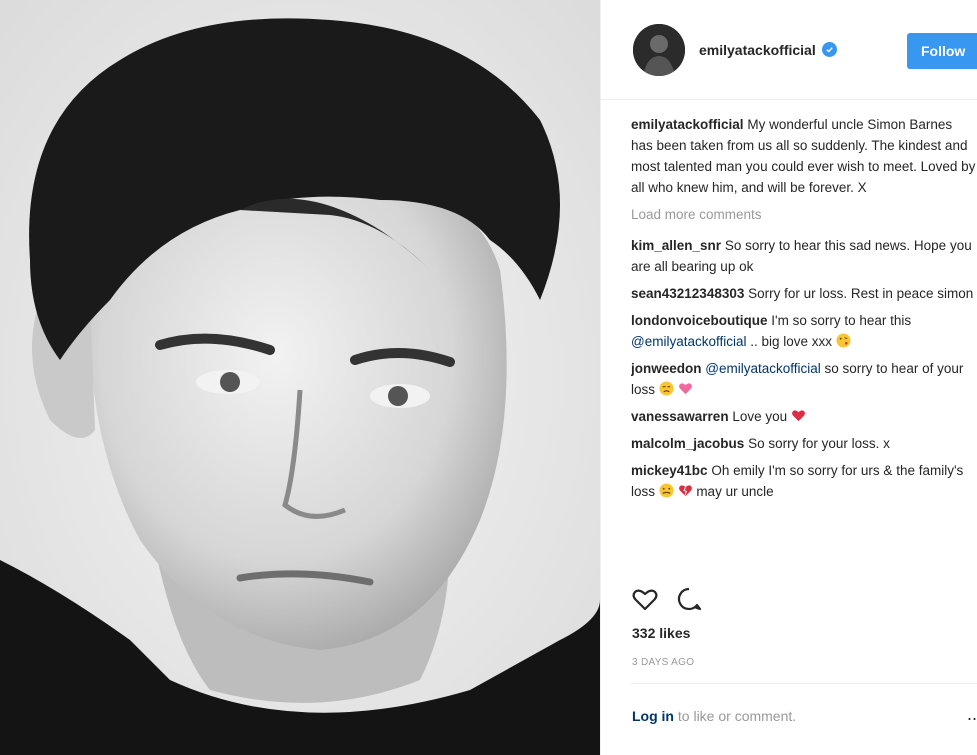 The image size is (977, 755). I want to click on avatar-image, so click(659, 49).